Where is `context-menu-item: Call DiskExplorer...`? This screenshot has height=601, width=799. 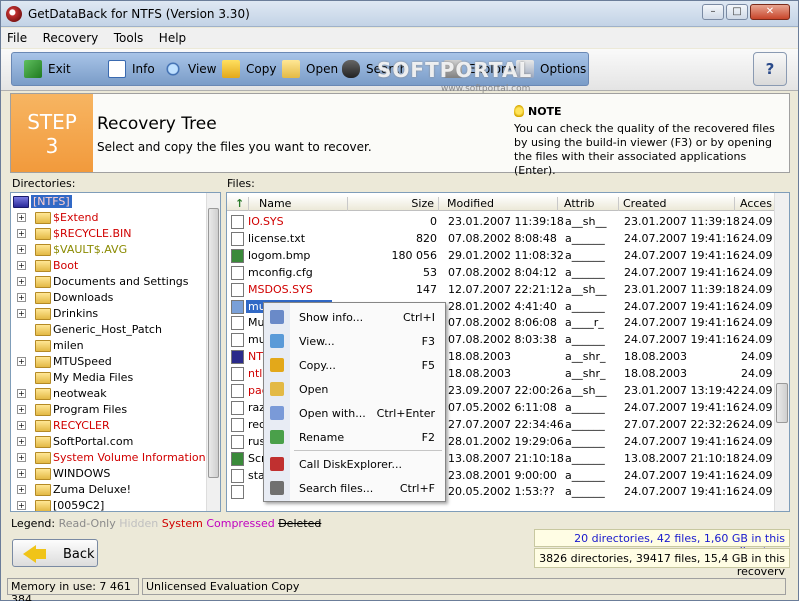 context-menu-item: Call DiskExplorer... is located at coordinates (354, 464).